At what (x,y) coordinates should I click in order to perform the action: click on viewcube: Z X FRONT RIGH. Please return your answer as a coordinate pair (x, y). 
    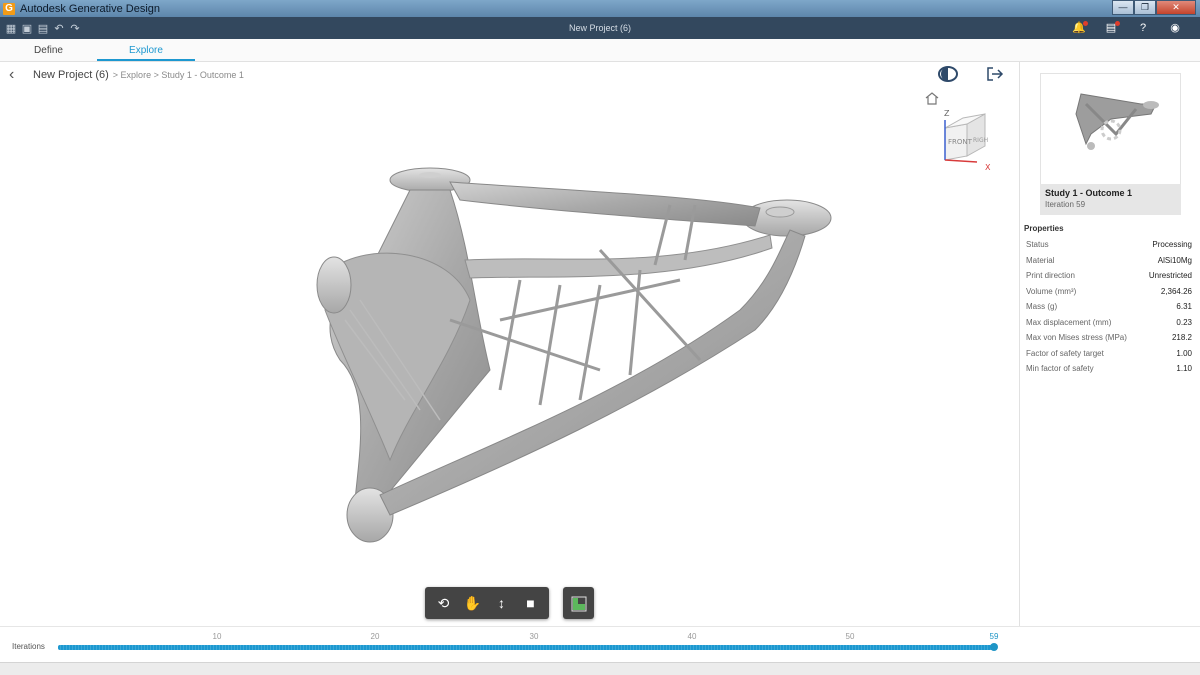
    Looking at the image, I should click on (966, 139).